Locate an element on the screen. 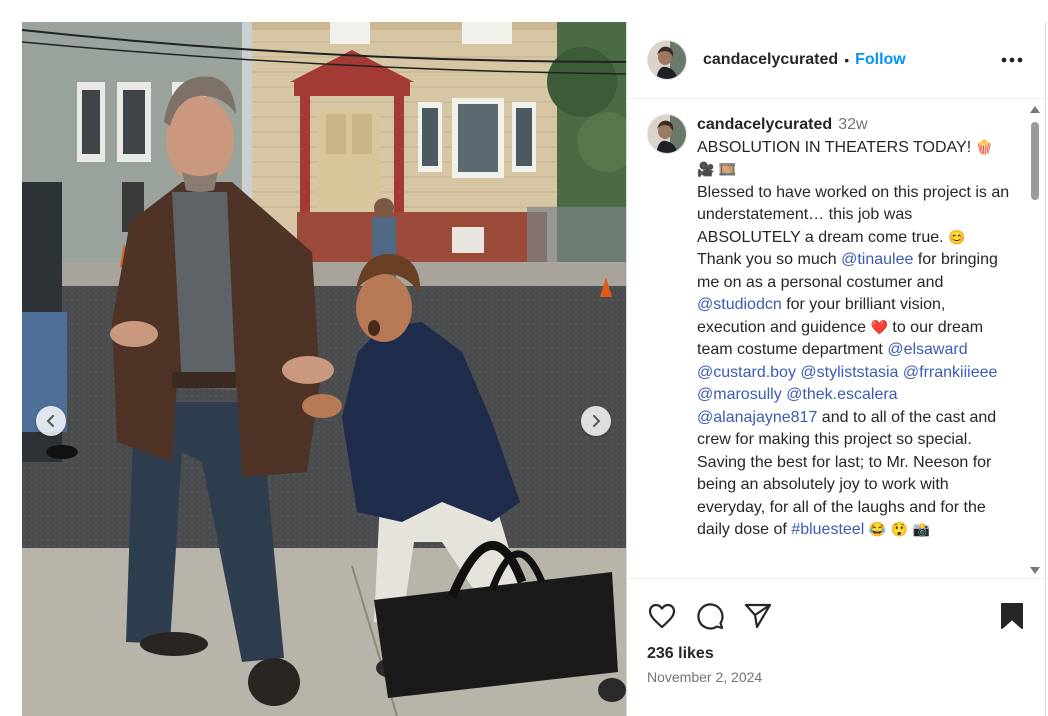  mention-link: @styliststasia is located at coordinates (849, 372).